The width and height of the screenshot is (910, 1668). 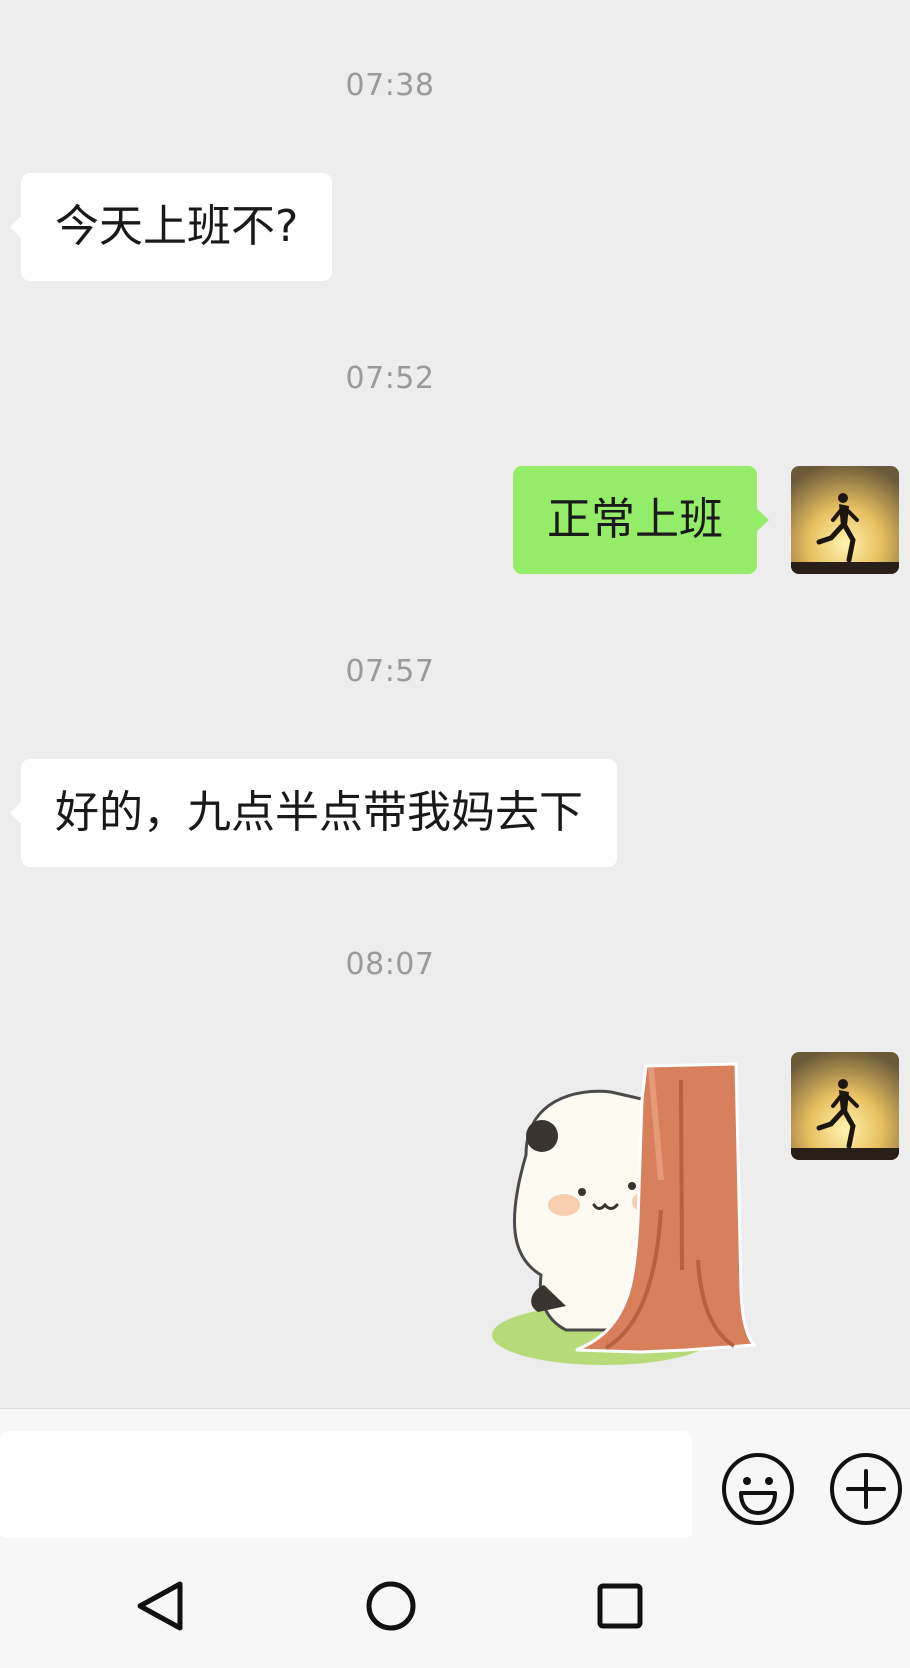 What do you see at coordinates (455, 1603) in the screenshot?
I see `system-navigation-bar` at bounding box center [455, 1603].